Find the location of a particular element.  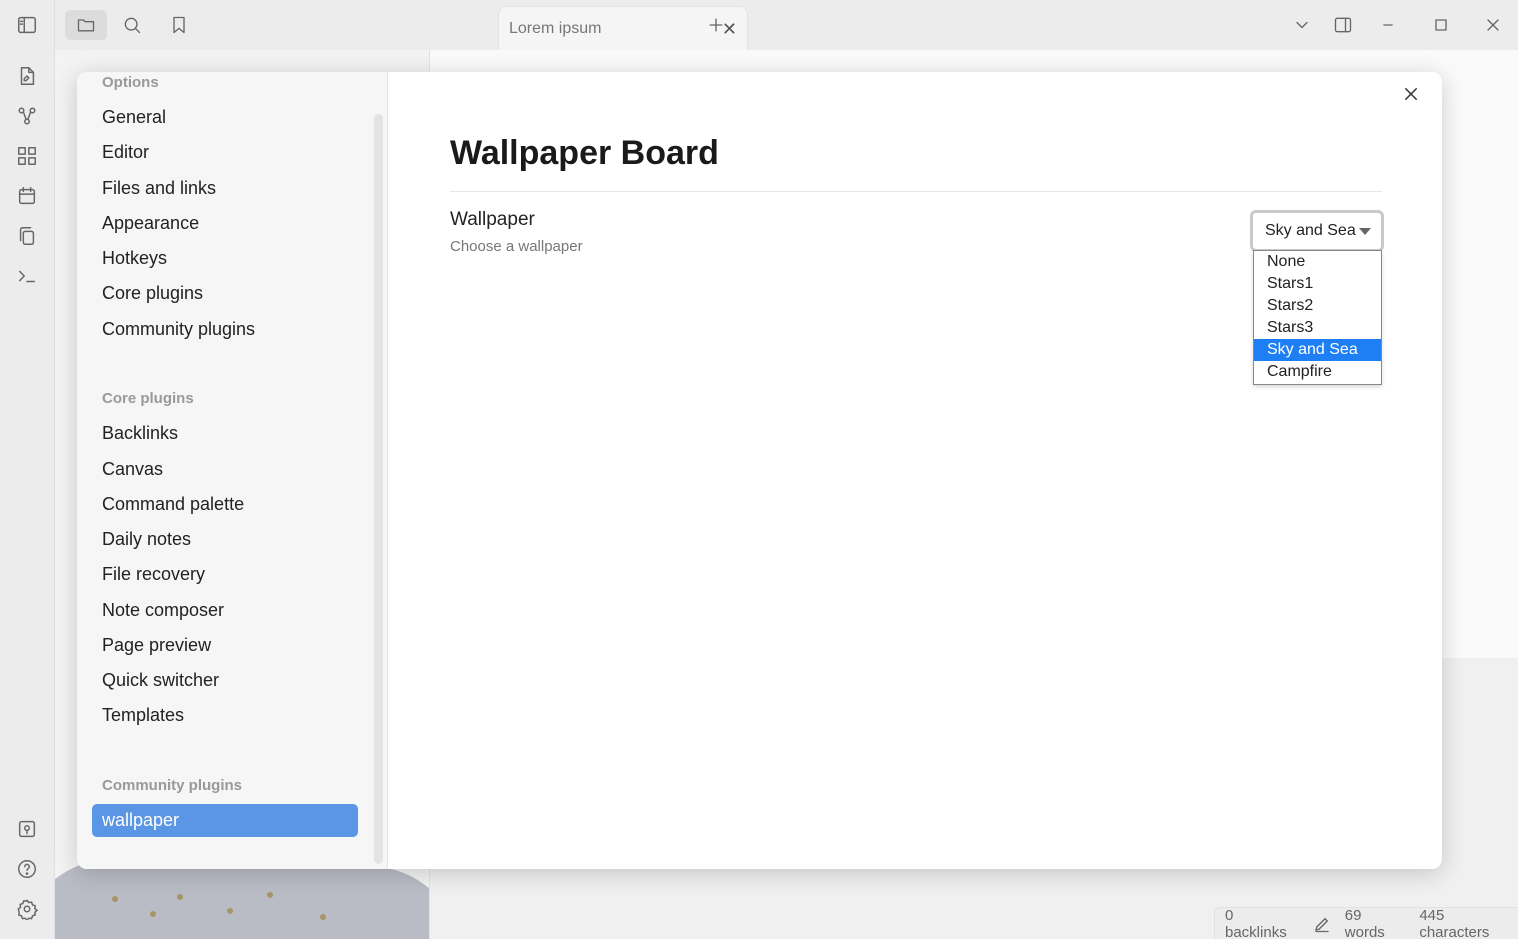

nav-item-appearance: Appearance is located at coordinates (225, 223).